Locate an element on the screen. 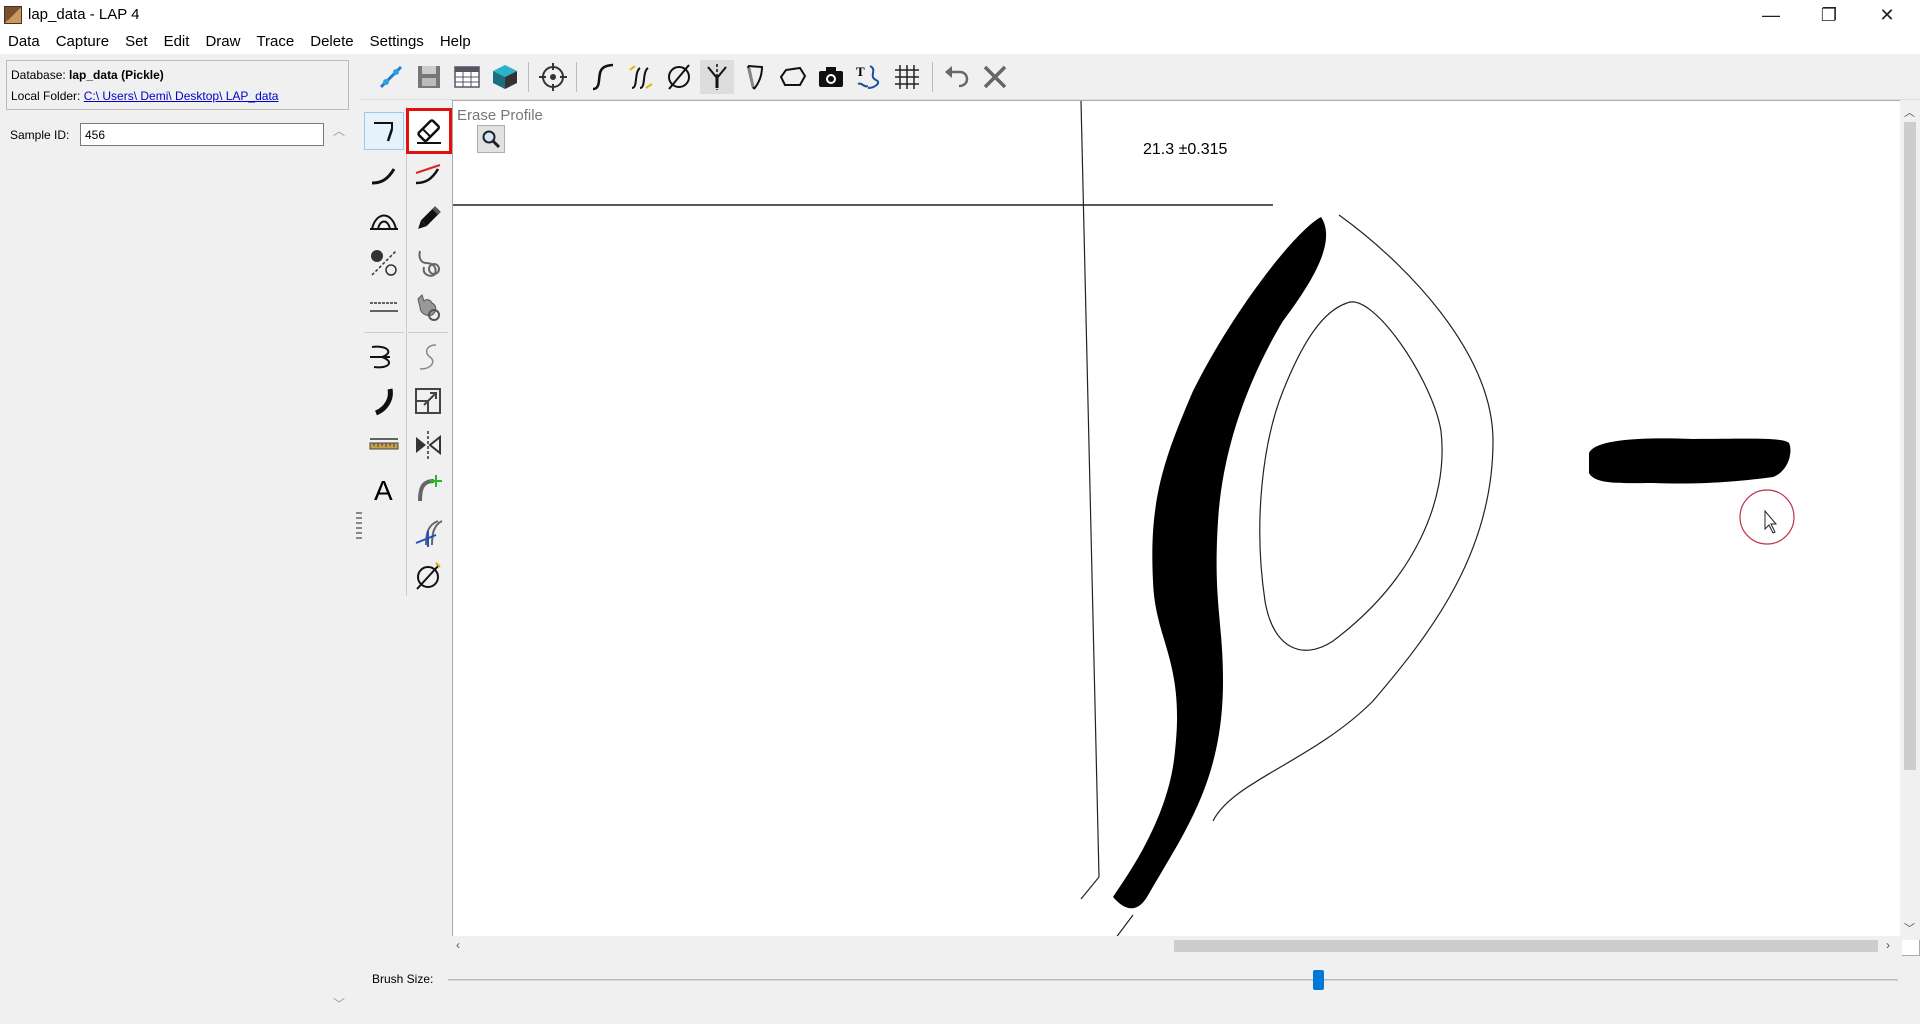 This screenshot has height=1024, width=1920. panel-grip is located at coordinates (359, 527).